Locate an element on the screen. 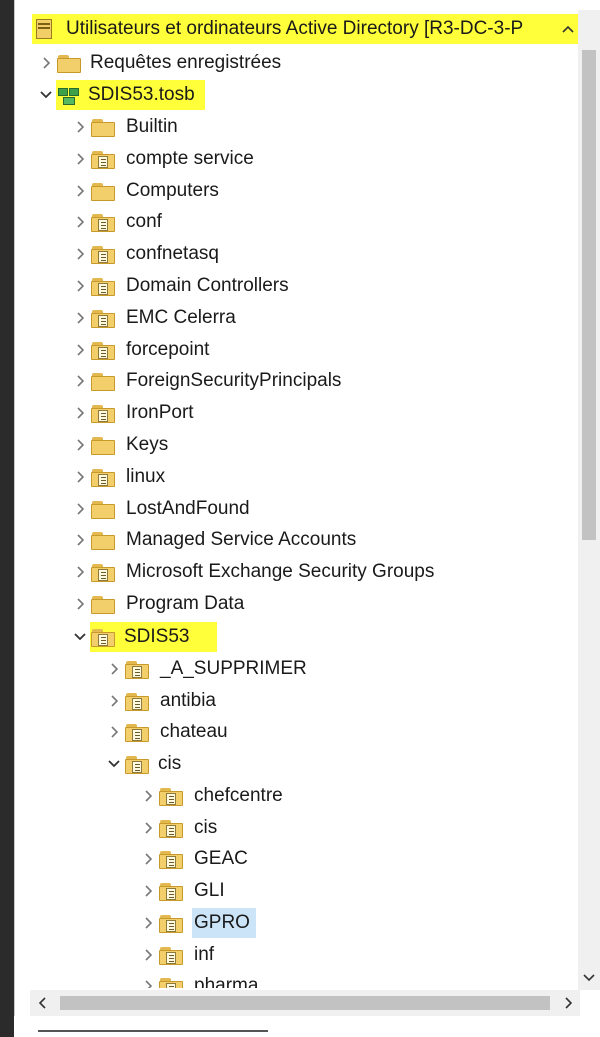  tree-item: cis is located at coordinates (180, 828).